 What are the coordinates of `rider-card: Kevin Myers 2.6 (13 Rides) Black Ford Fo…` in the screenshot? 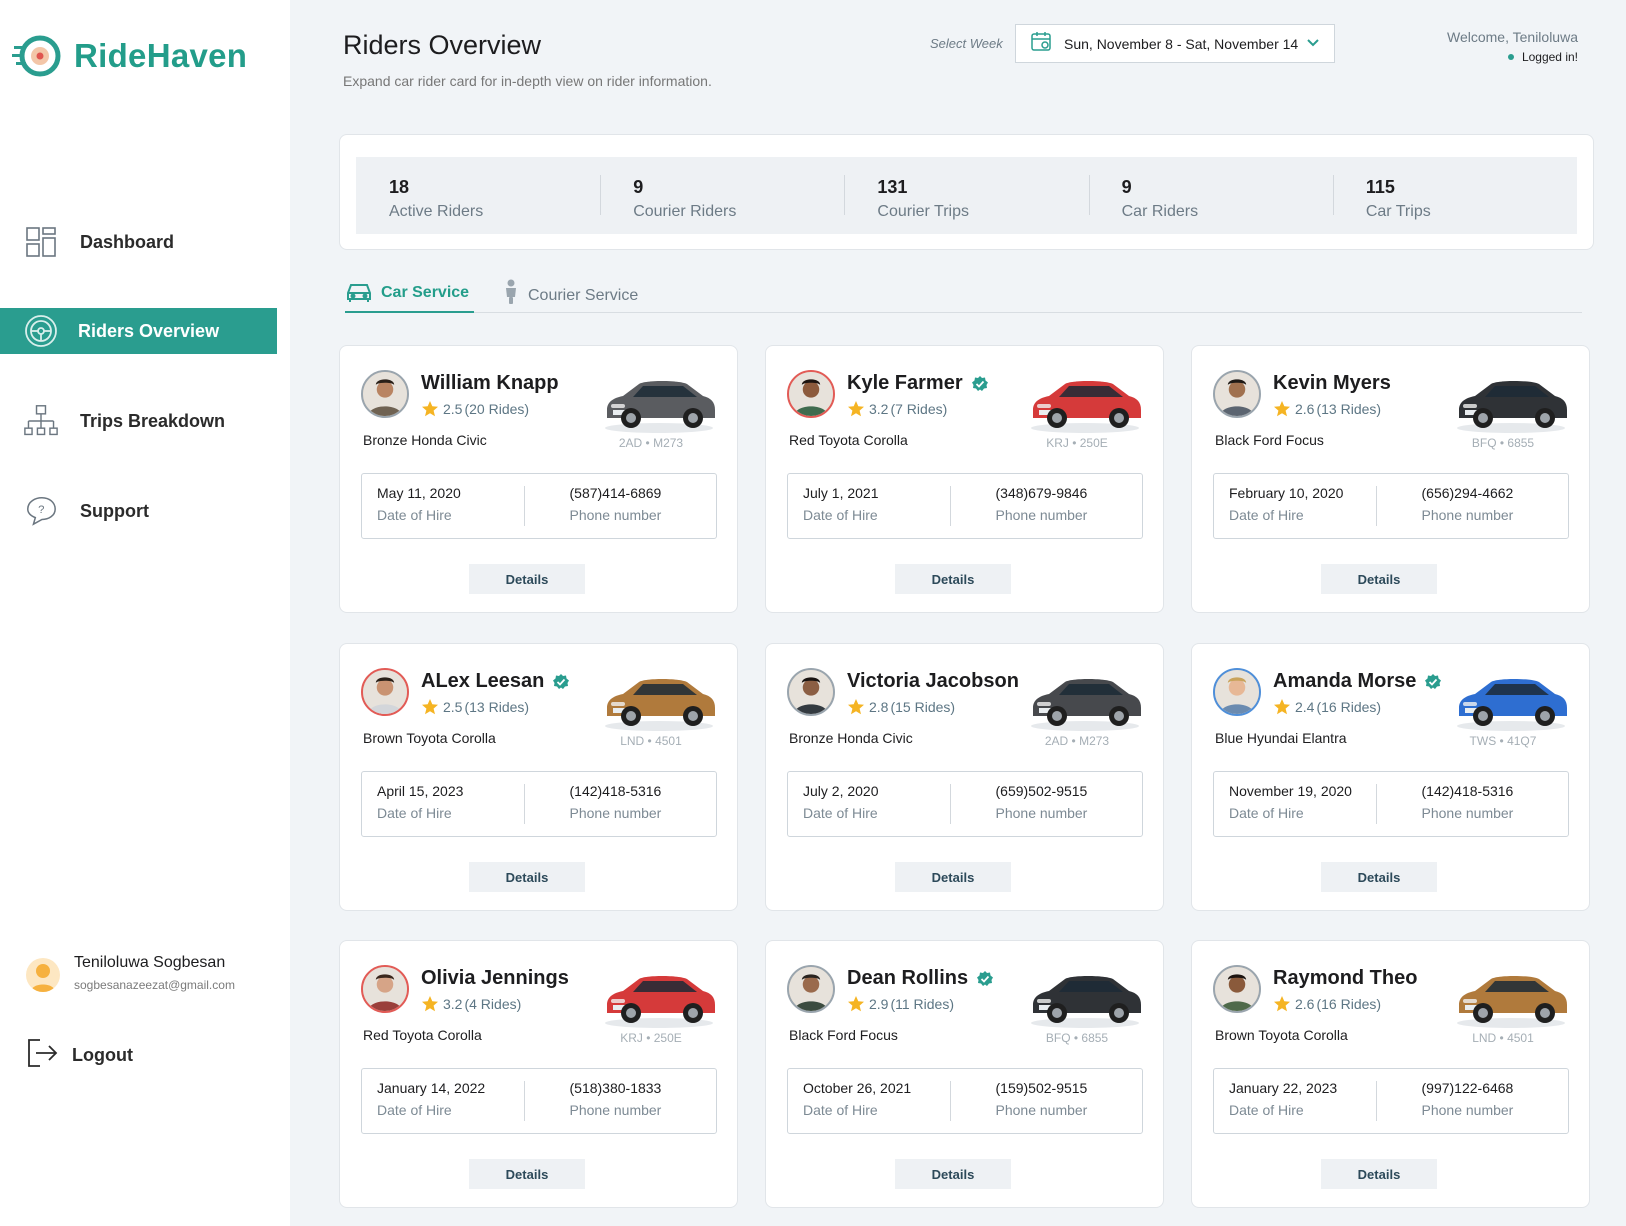 It's located at (1390, 479).